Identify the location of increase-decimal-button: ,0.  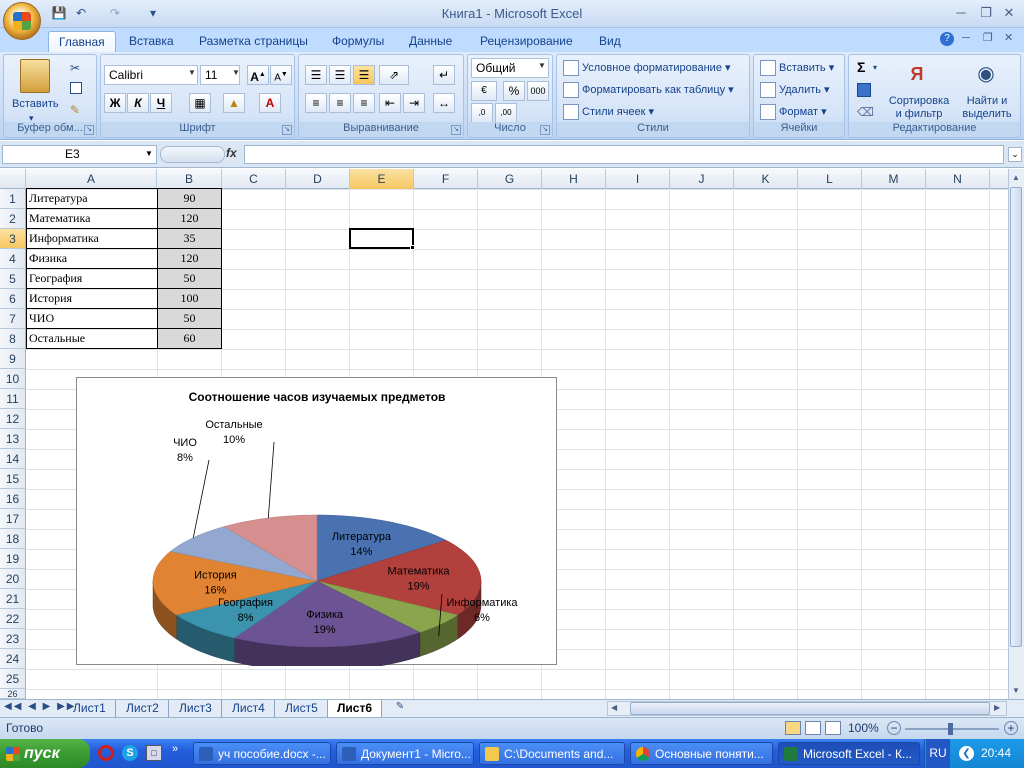
(482, 113).